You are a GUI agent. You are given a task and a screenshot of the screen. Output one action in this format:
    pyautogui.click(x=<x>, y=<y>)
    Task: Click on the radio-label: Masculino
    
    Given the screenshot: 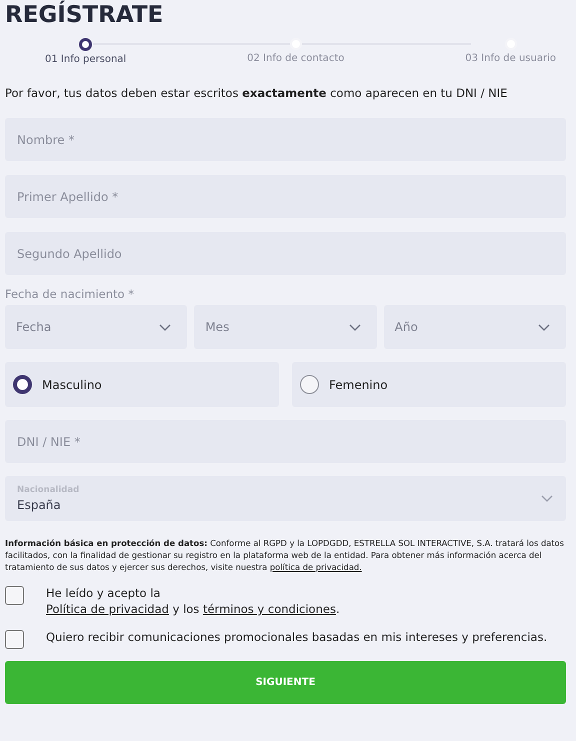 What is the action you would take?
    pyautogui.click(x=72, y=385)
    